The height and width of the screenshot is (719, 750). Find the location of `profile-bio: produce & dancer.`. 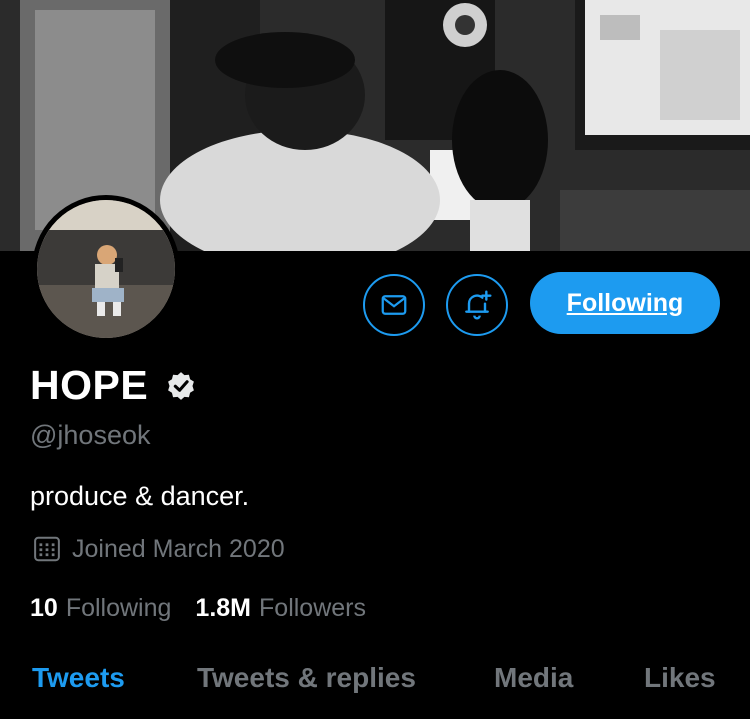

profile-bio: produce & dancer. is located at coordinates (140, 496).